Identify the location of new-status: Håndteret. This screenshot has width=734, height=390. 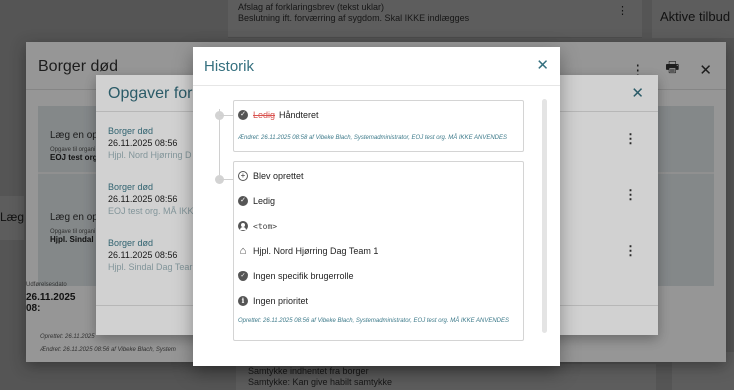
(299, 115).